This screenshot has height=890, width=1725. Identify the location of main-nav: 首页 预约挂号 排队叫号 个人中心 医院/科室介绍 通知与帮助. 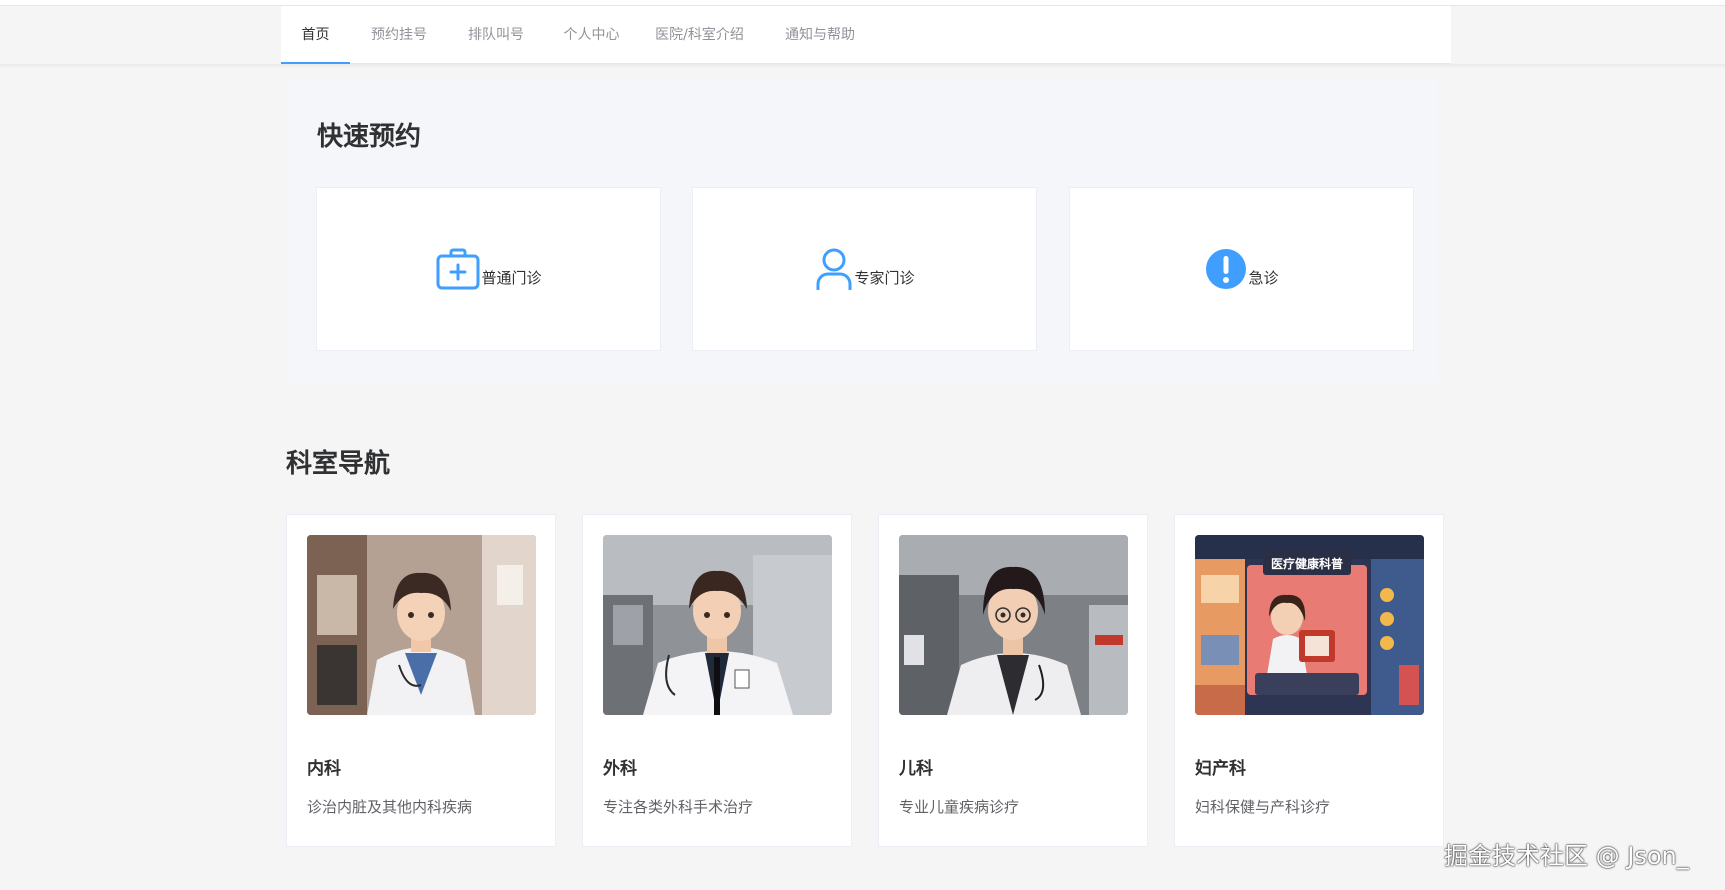
(866, 35).